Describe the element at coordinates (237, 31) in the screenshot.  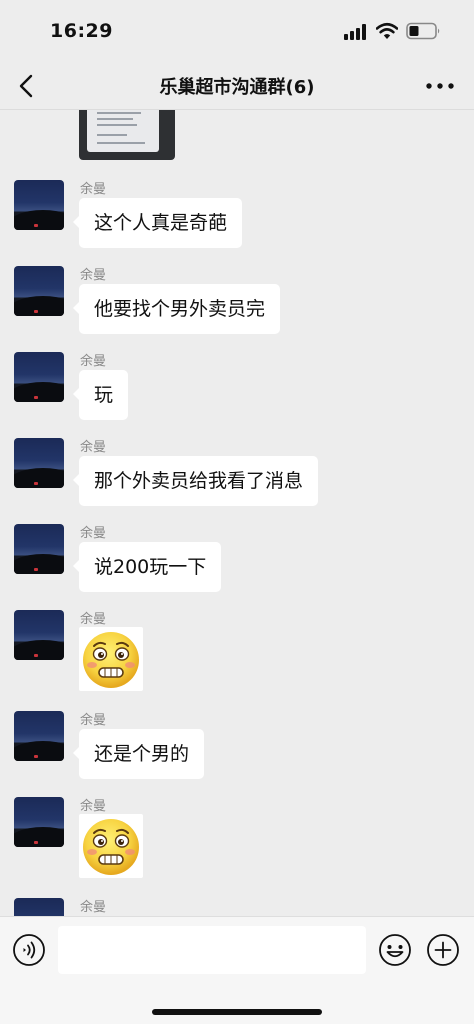
I see `status-bar: 16:29` at that location.